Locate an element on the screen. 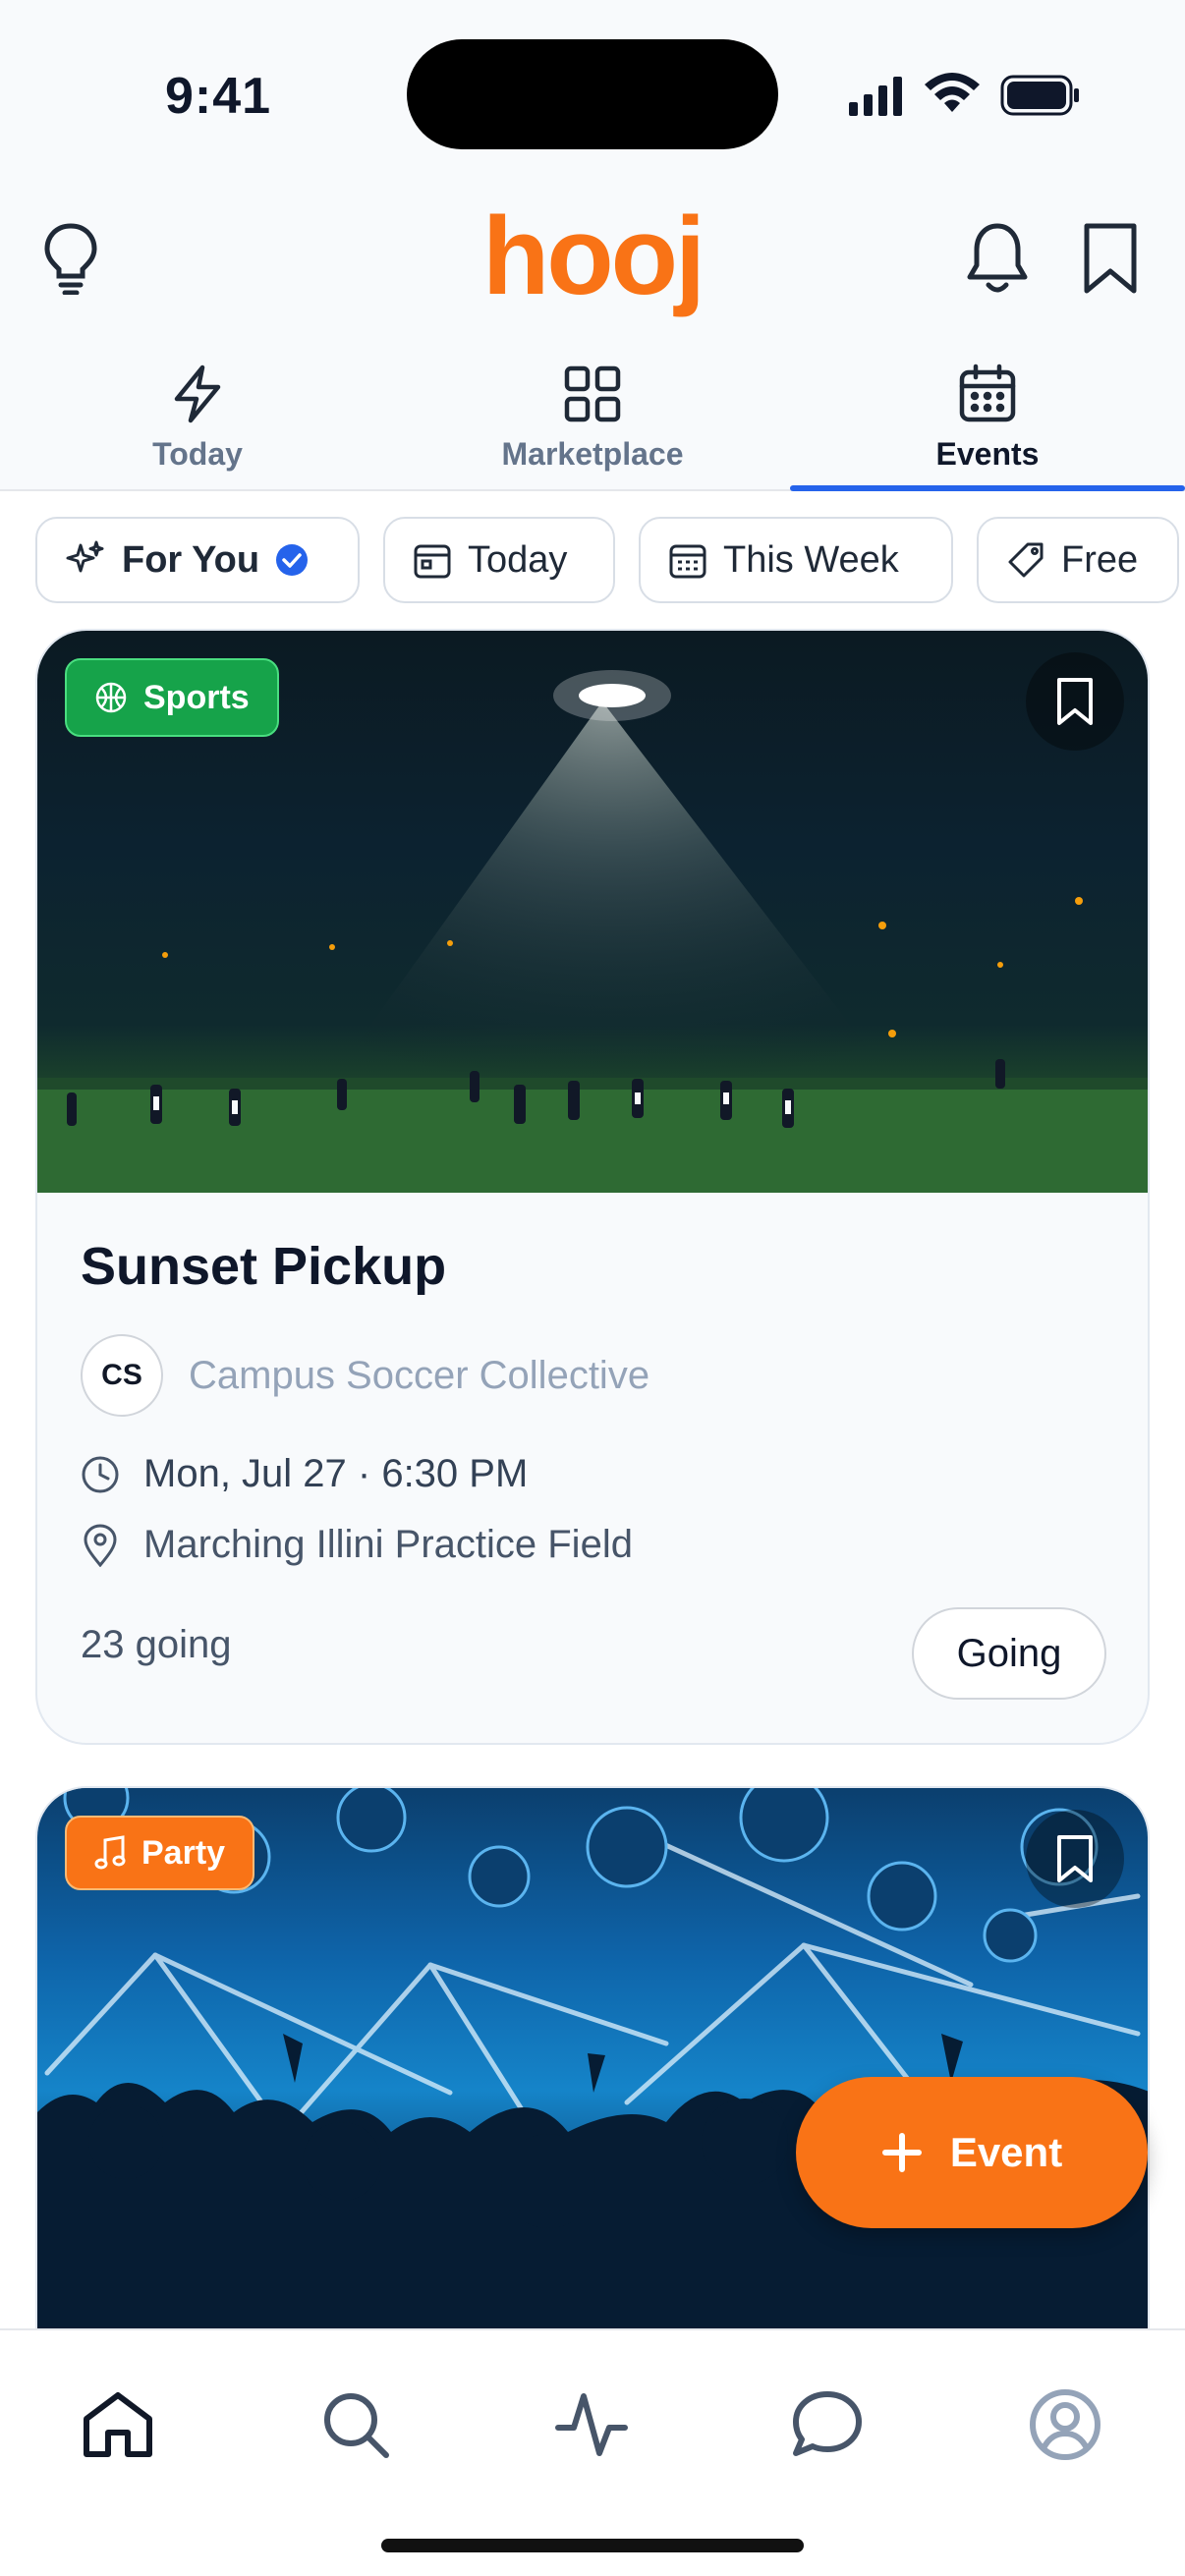 This screenshot has width=1185, height=2576. event-datetime-text: Mon, Jul 27 · 6:30 PM is located at coordinates (336, 1473).